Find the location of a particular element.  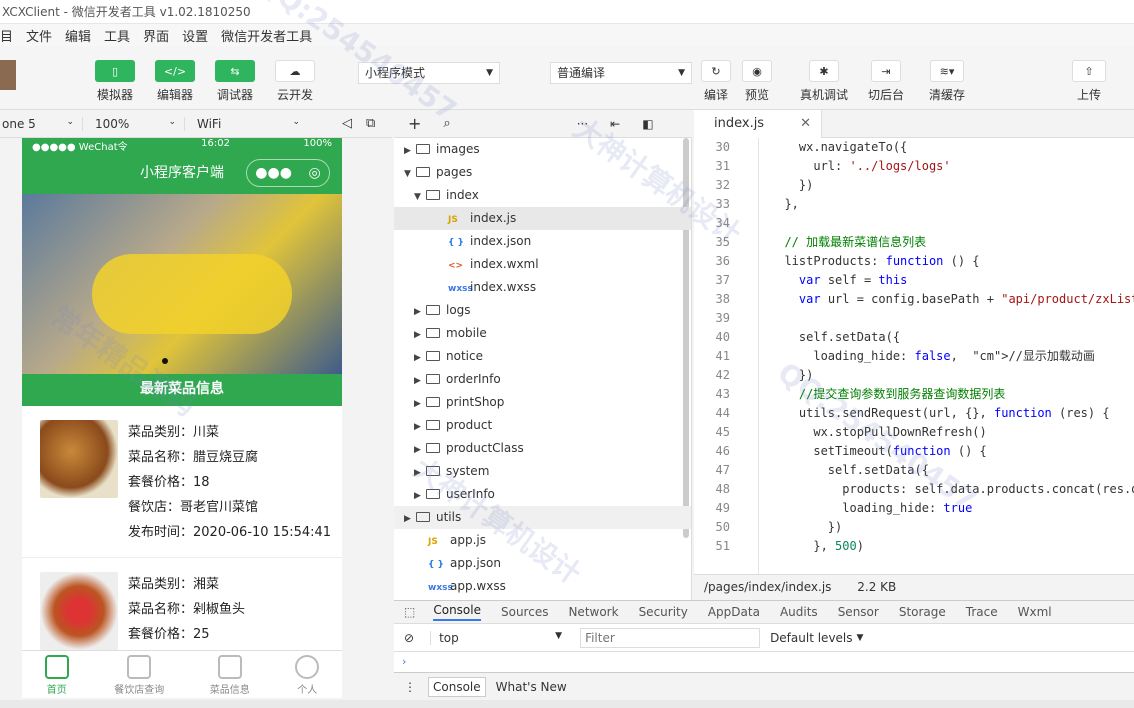

tab-console: Console is located at coordinates (457, 612).